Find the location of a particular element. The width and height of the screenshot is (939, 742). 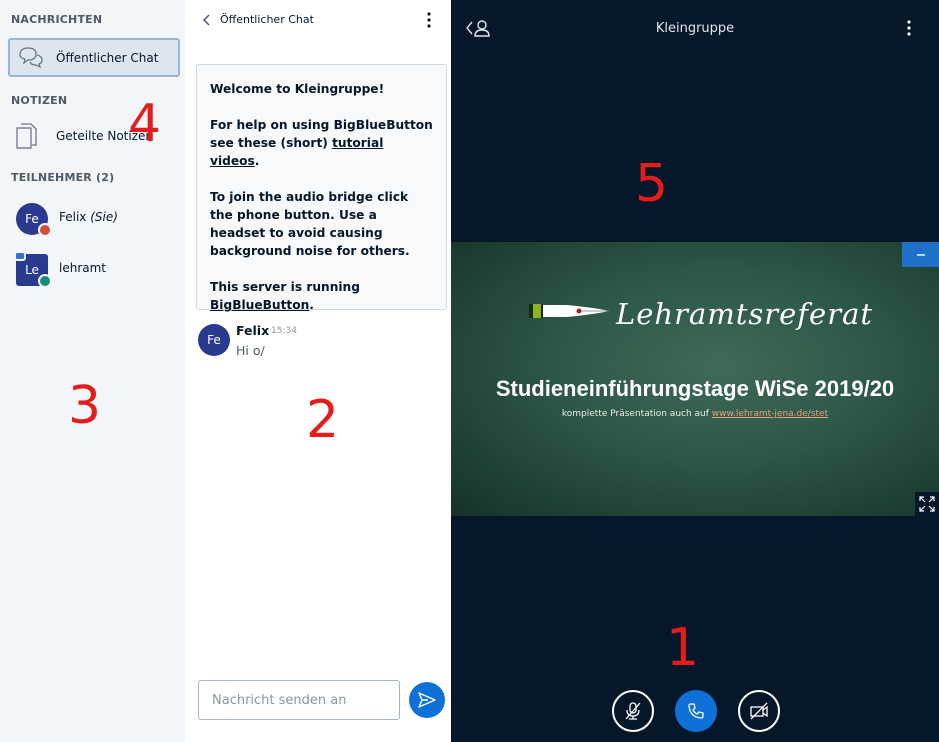

fullscreen-button is located at coordinates (927, 504).